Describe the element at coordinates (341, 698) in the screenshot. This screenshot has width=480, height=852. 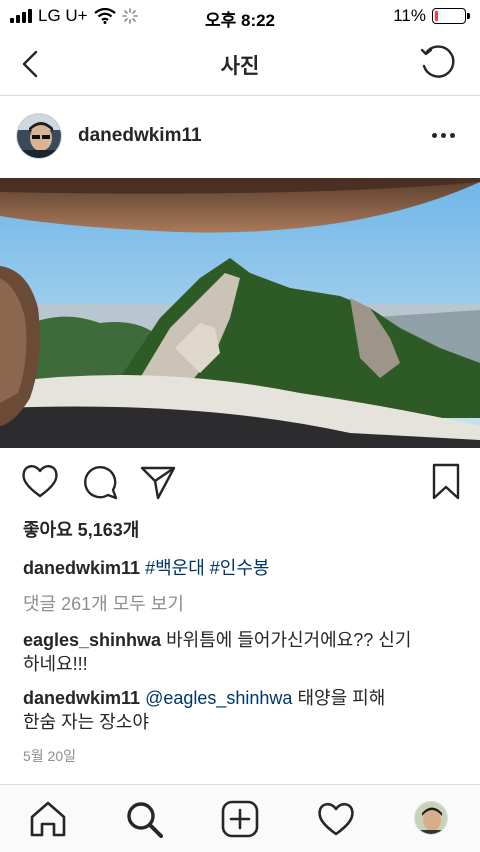
I see `comment-text: 태양을 피해` at that location.